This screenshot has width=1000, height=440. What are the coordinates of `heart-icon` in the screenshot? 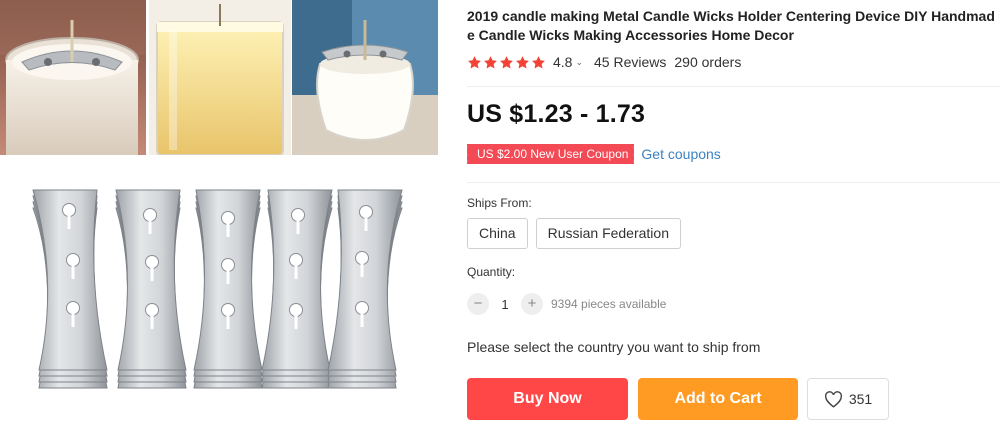 It's located at (833, 399).